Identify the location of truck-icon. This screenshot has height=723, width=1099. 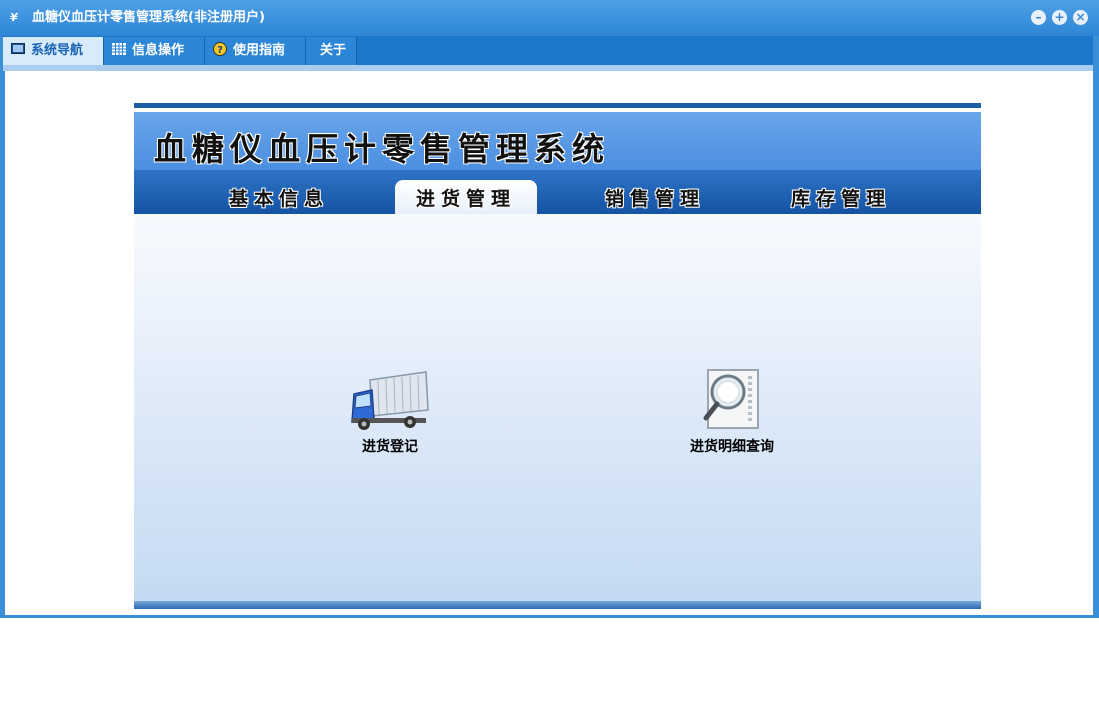
(390, 400).